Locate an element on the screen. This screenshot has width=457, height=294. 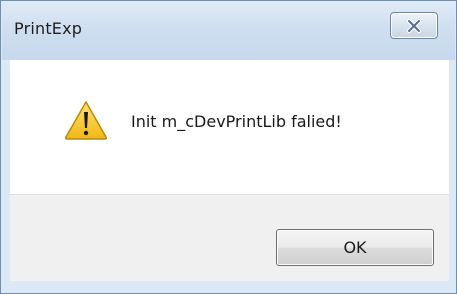
close-icon is located at coordinates (414, 25).